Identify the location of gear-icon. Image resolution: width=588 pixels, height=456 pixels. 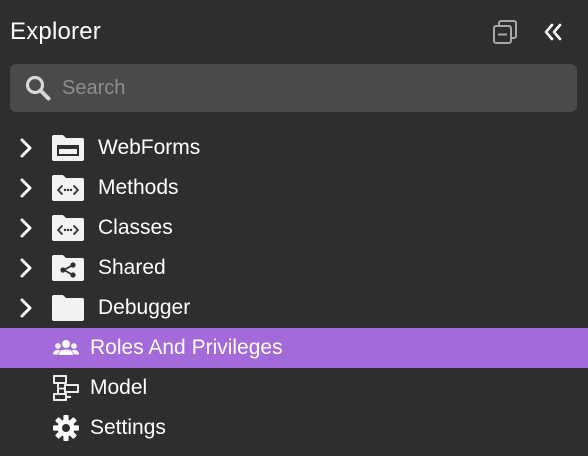
(66, 428).